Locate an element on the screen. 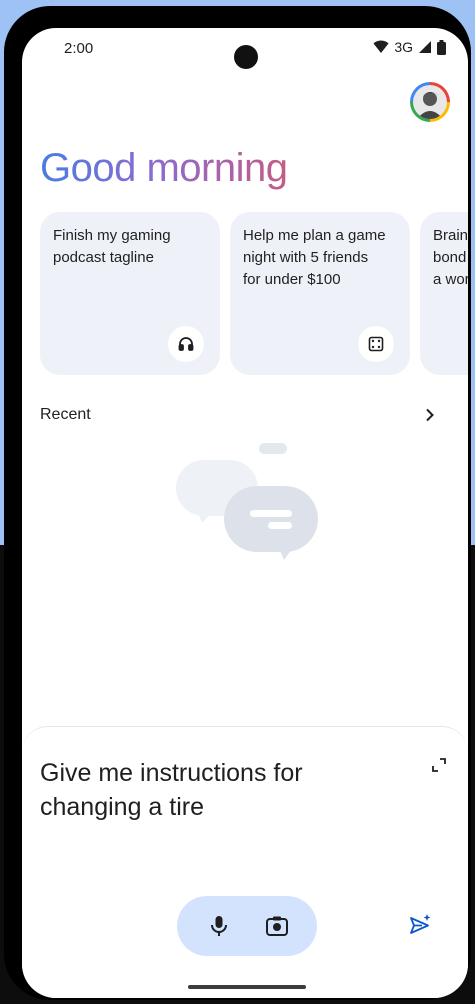 The image size is (475, 1004). prompt-input: Give me instructions for changing a tire is located at coordinates (205, 790).